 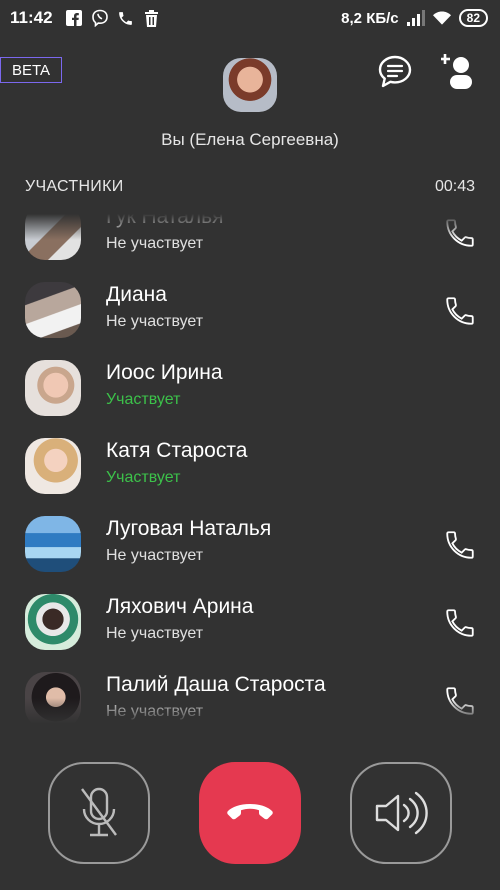 What do you see at coordinates (152, 18) in the screenshot?
I see `trash-icon` at bounding box center [152, 18].